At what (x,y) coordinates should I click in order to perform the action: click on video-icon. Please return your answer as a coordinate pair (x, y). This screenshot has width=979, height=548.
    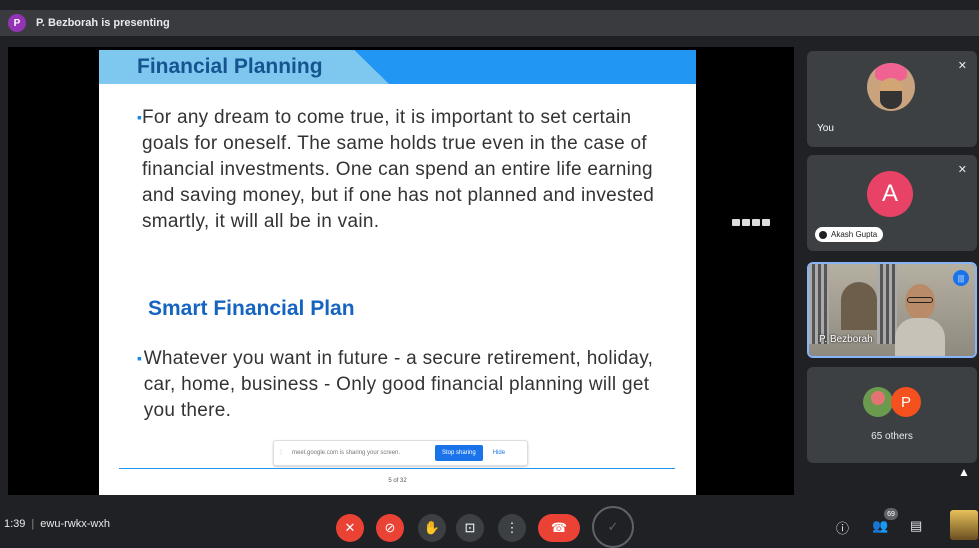
    Looking at the image, I should click on (746, 222).